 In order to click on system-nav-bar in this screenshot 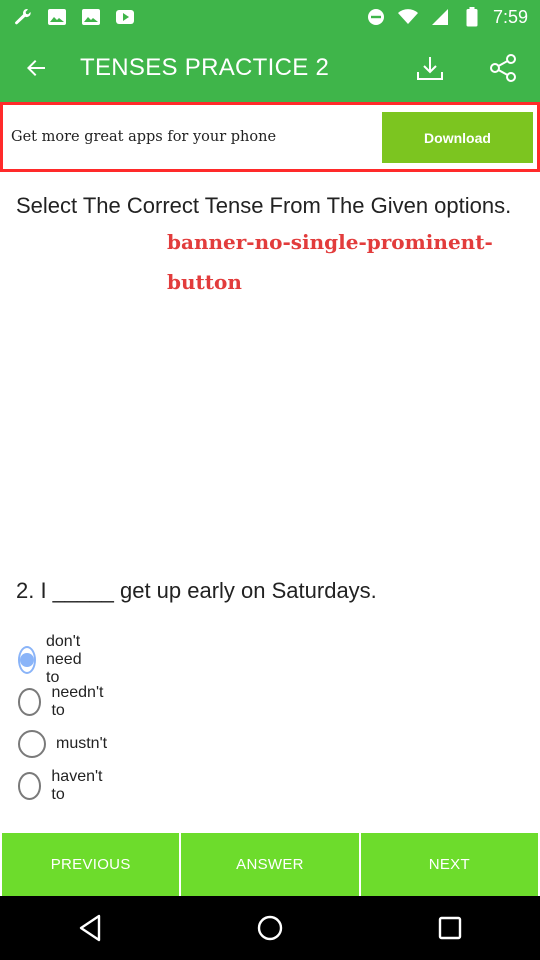, I will do `click(270, 928)`.